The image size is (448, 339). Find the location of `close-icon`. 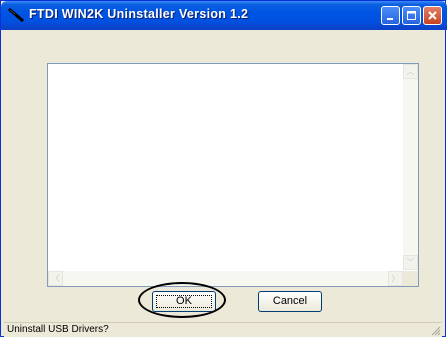

close-icon is located at coordinates (432, 15).